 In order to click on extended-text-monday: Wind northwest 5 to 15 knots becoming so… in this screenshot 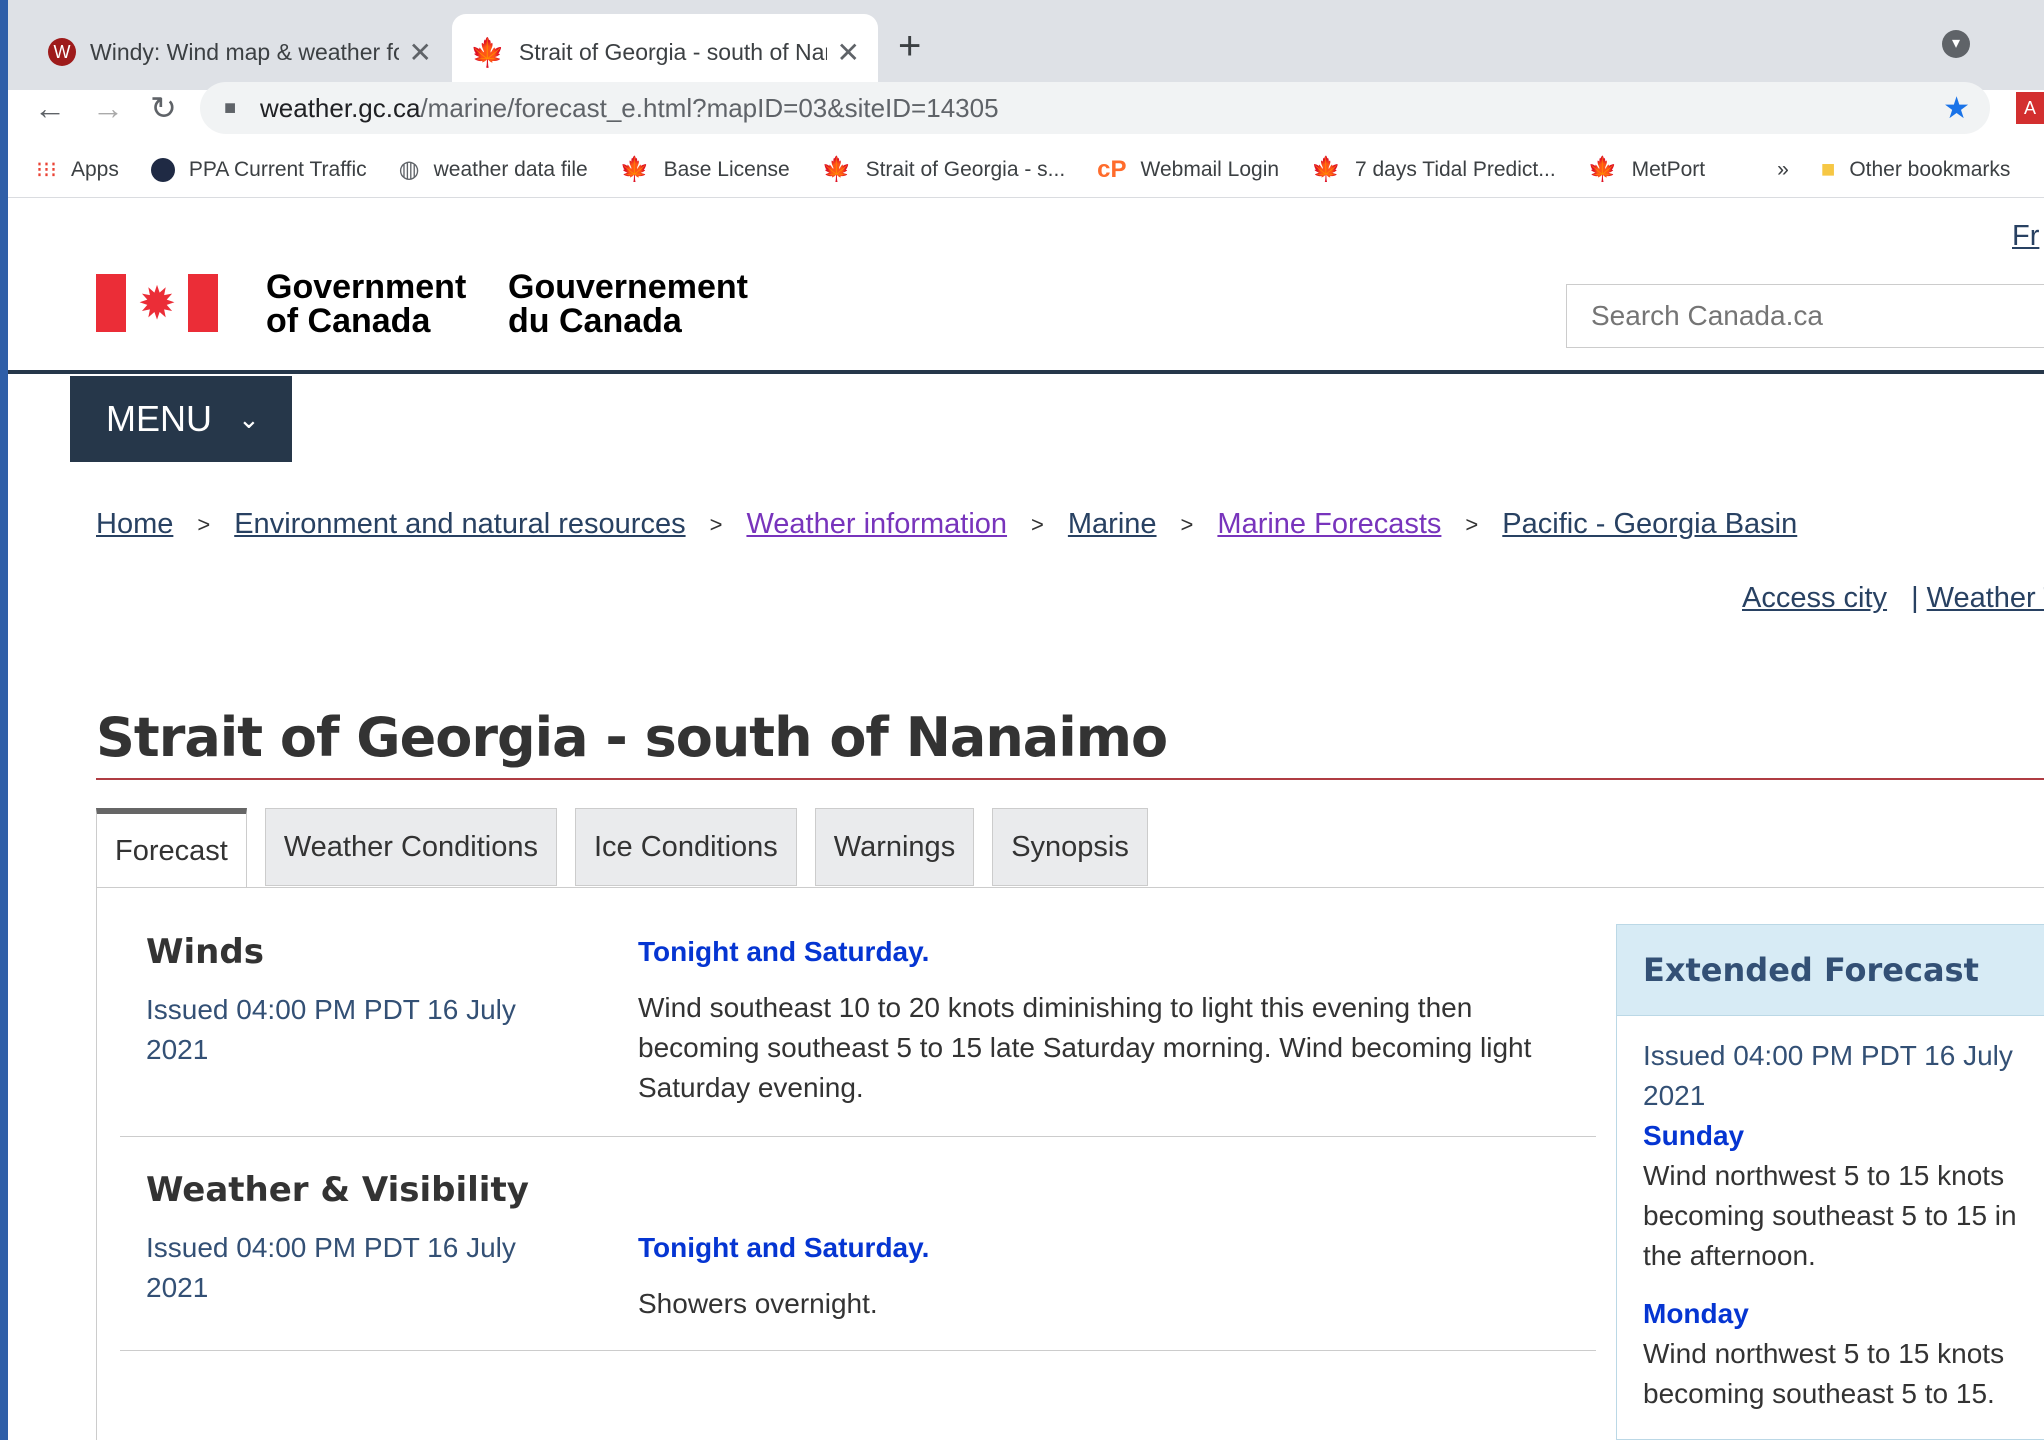, I will do `click(1824, 1373)`.